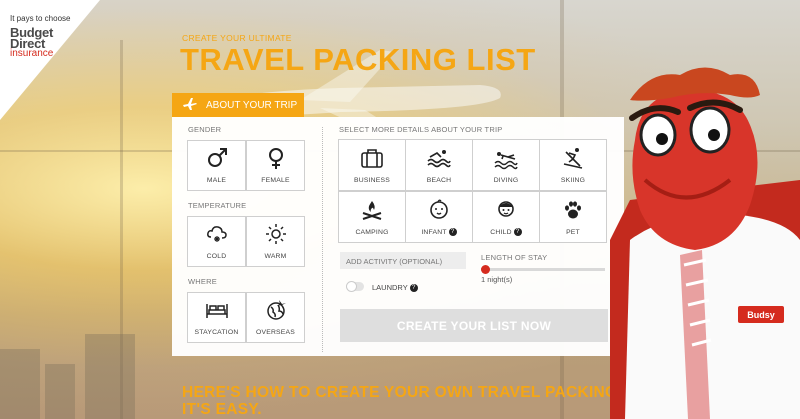 The width and height of the screenshot is (800, 419). I want to click on detail-infant-option: INFANT?, so click(439, 217).